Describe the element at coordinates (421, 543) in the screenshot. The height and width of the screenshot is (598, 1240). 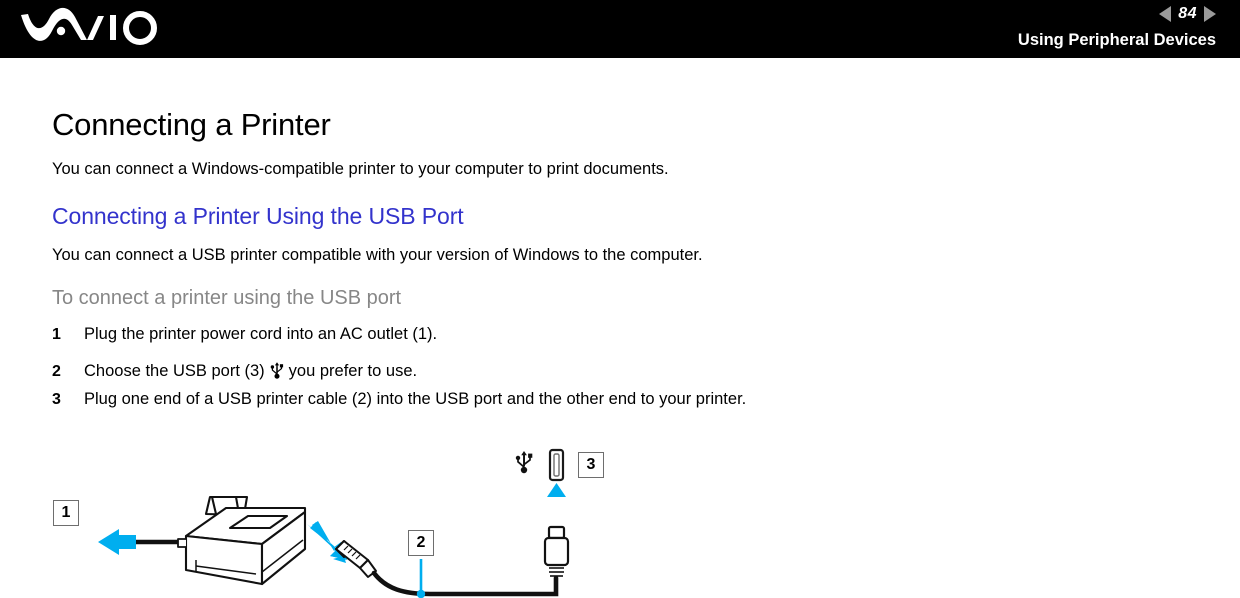
I see `callout-box-2: 2` at that location.